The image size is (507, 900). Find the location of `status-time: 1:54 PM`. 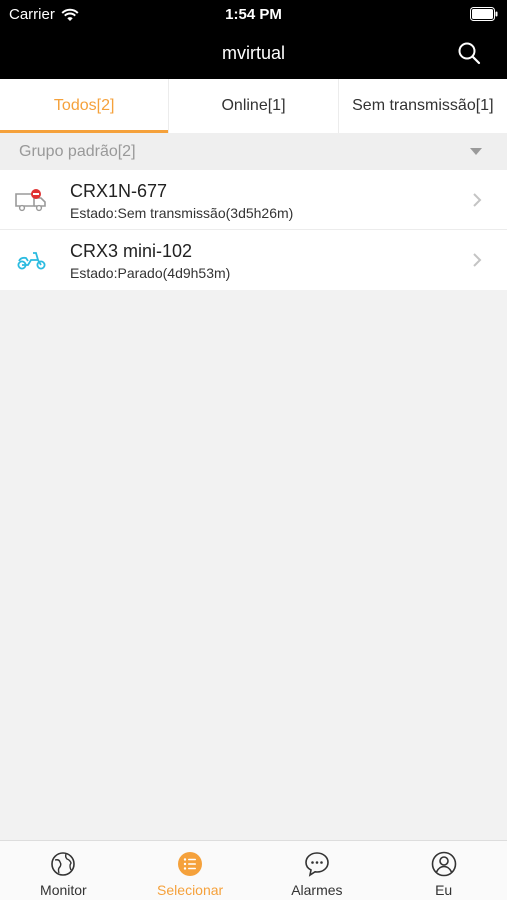

status-time: 1:54 PM is located at coordinates (253, 14).